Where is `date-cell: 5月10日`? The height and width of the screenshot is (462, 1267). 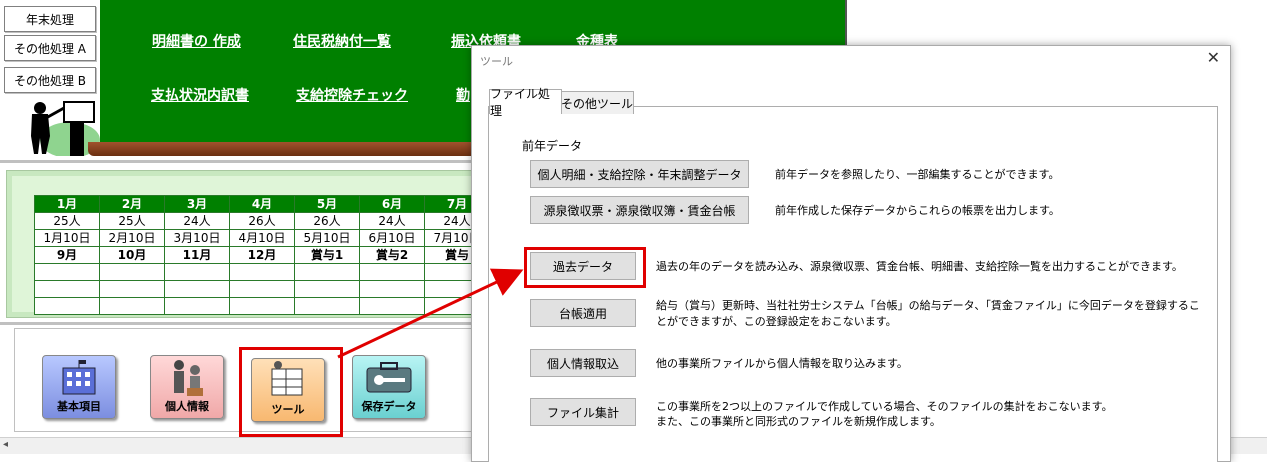
date-cell: 5月10日 is located at coordinates (327, 238).